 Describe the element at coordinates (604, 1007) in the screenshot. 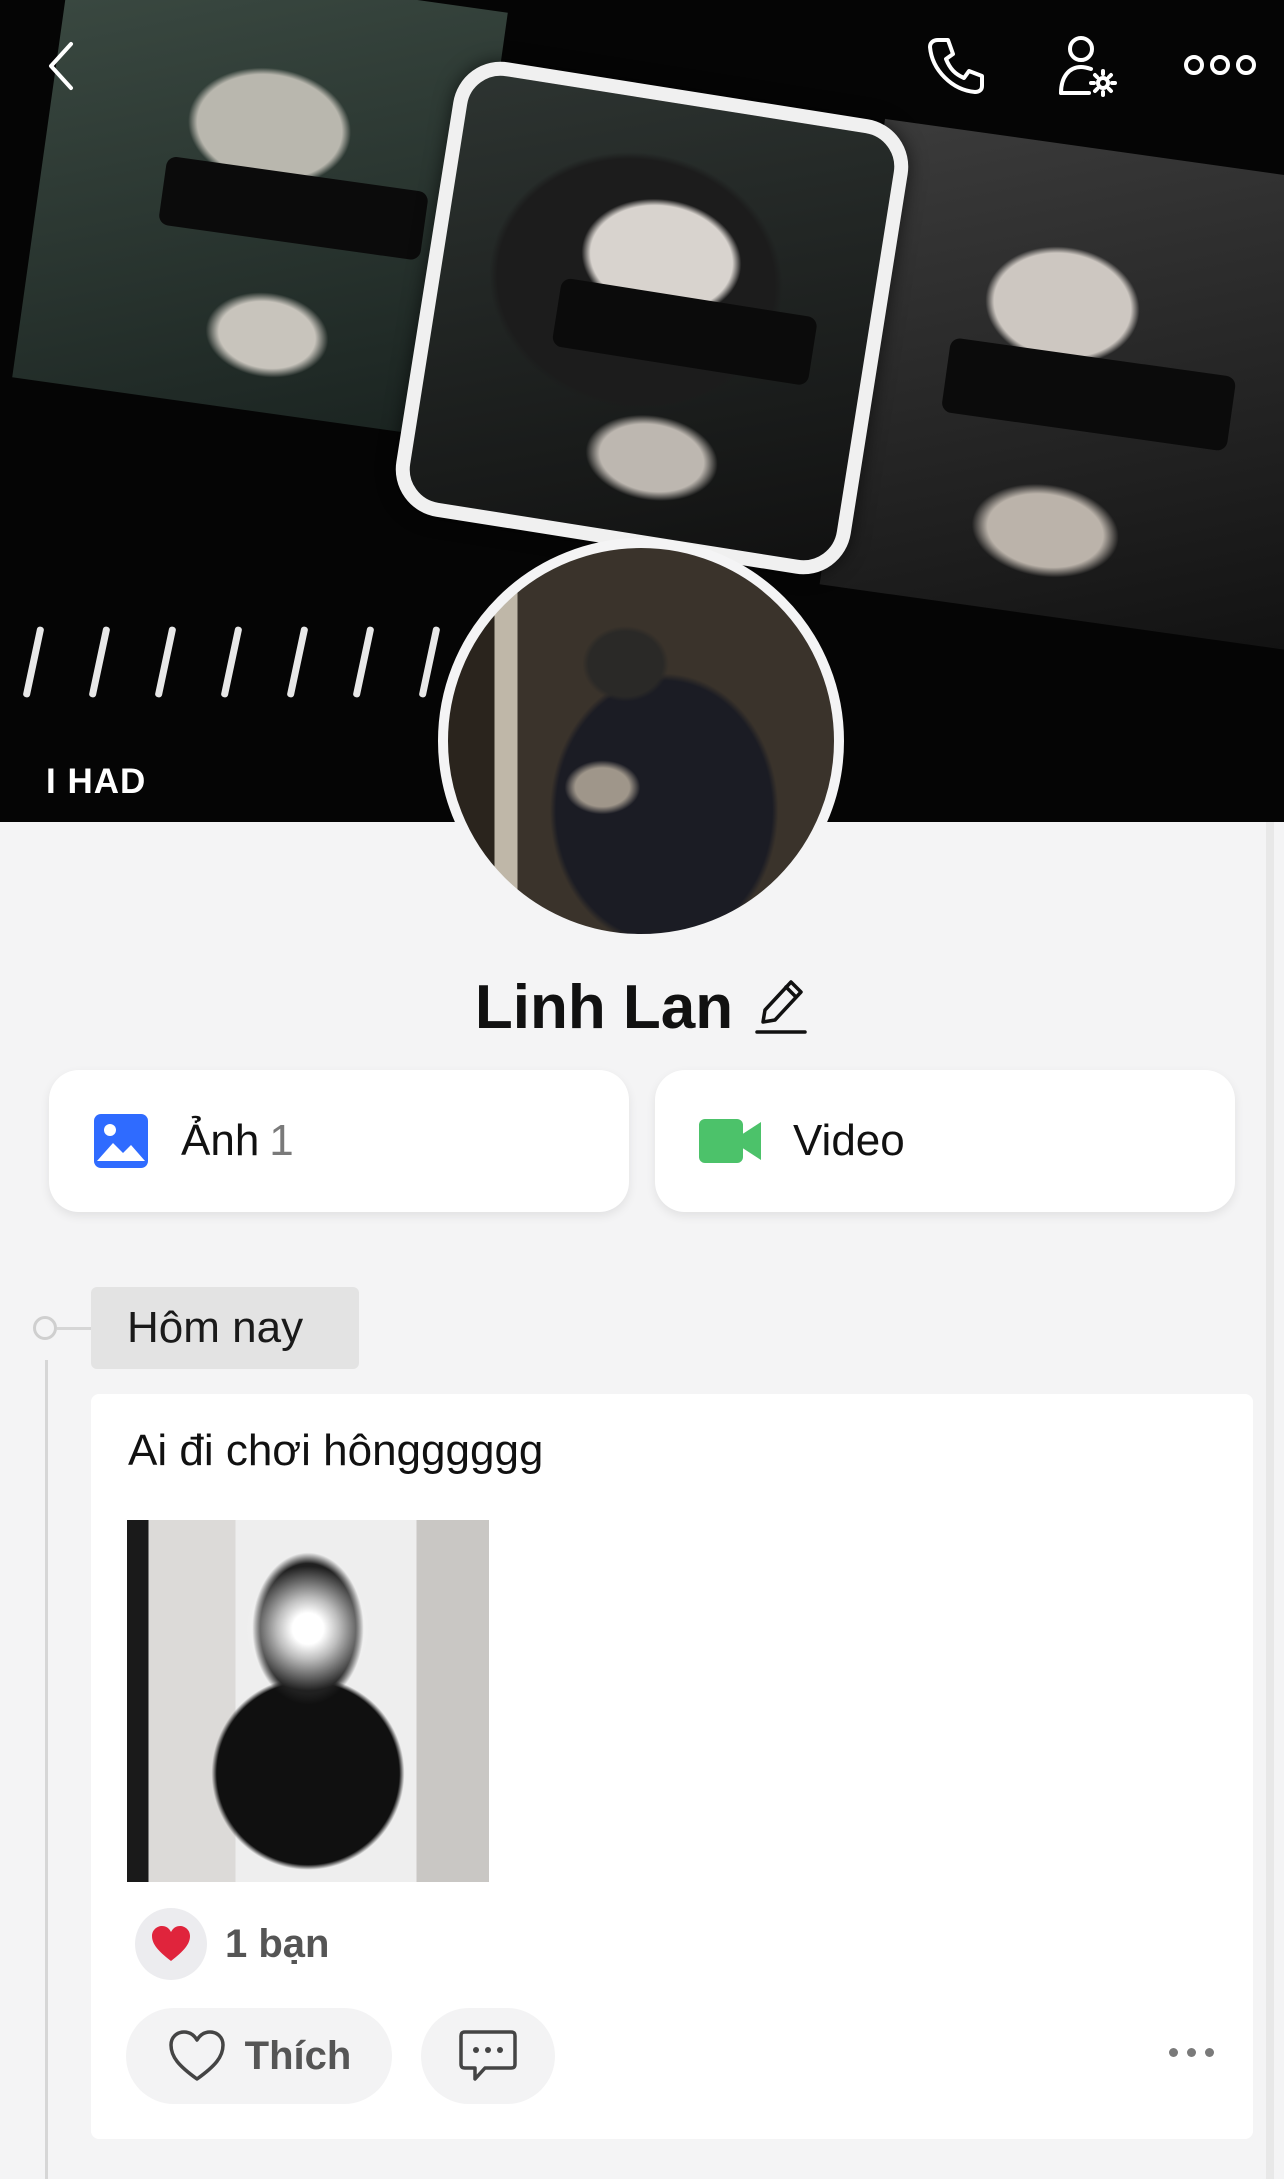

I see `profile-name: Linh Lan` at that location.